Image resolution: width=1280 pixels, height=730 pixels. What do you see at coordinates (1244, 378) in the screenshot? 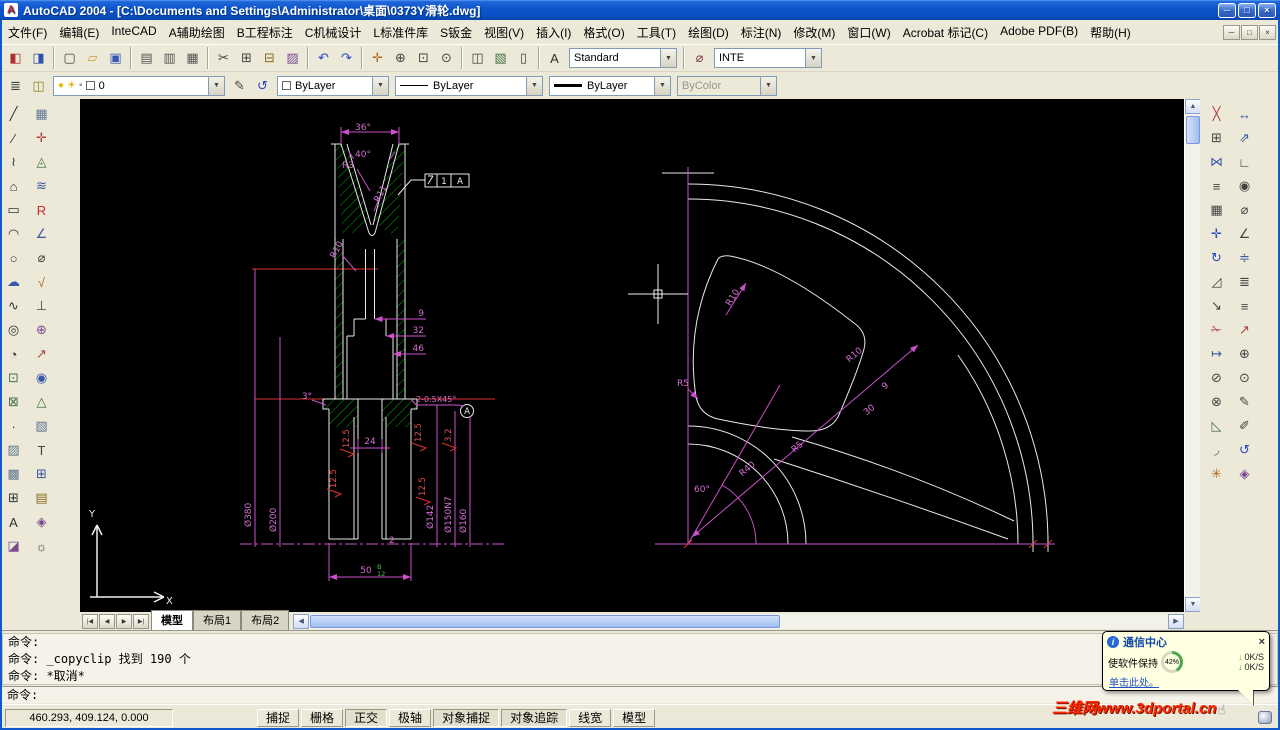
I see `center-mark-tool: ⊙` at bounding box center [1244, 378].